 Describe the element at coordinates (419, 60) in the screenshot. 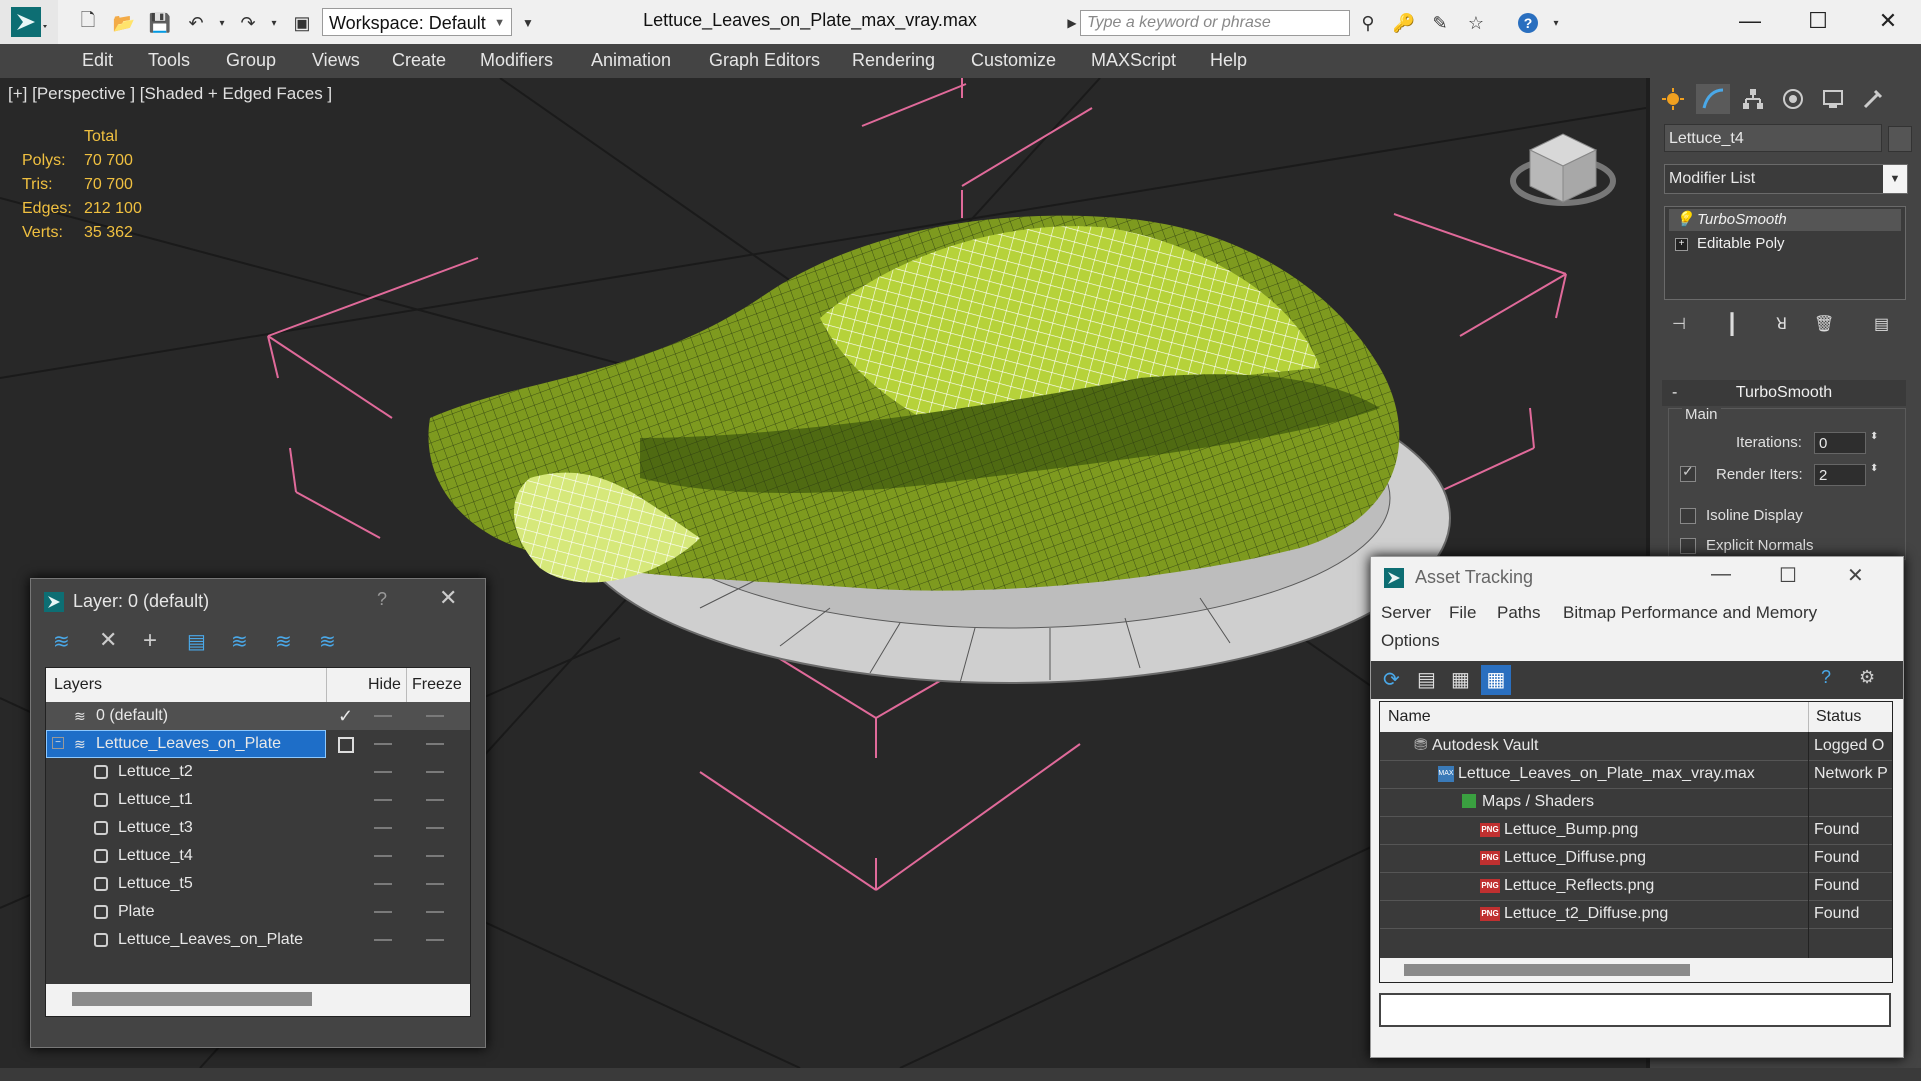

I see `menu-create: Create` at that location.